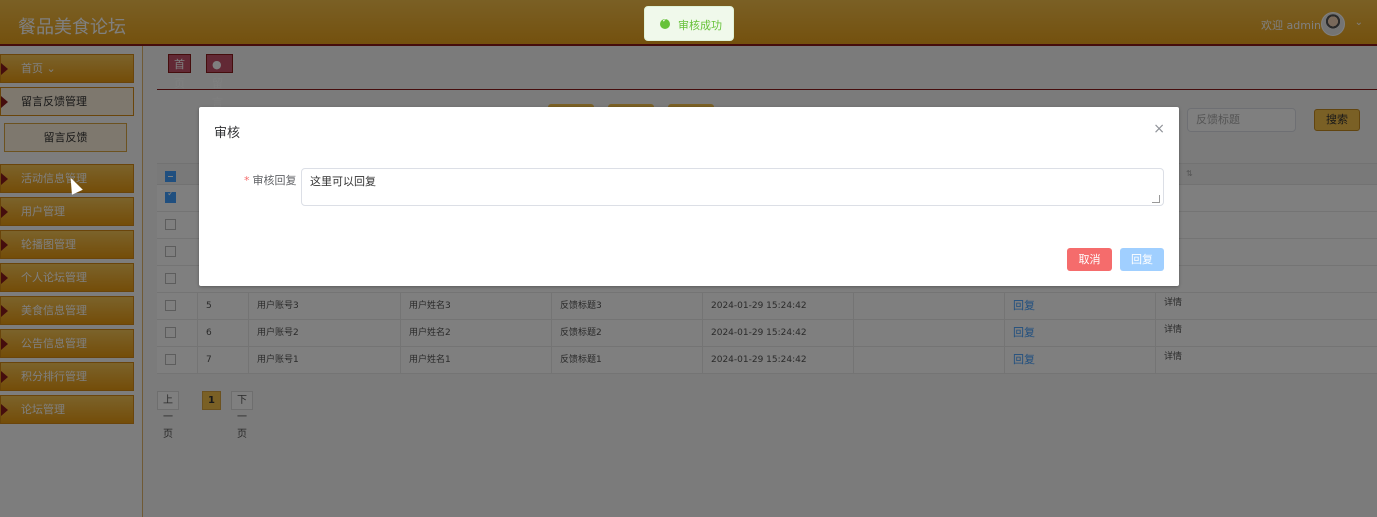 This screenshot has height=517, width=1377. Describe the element at coordinates (700, 25) in the screenshot. I see `toast-message: 审核成功` at that location.